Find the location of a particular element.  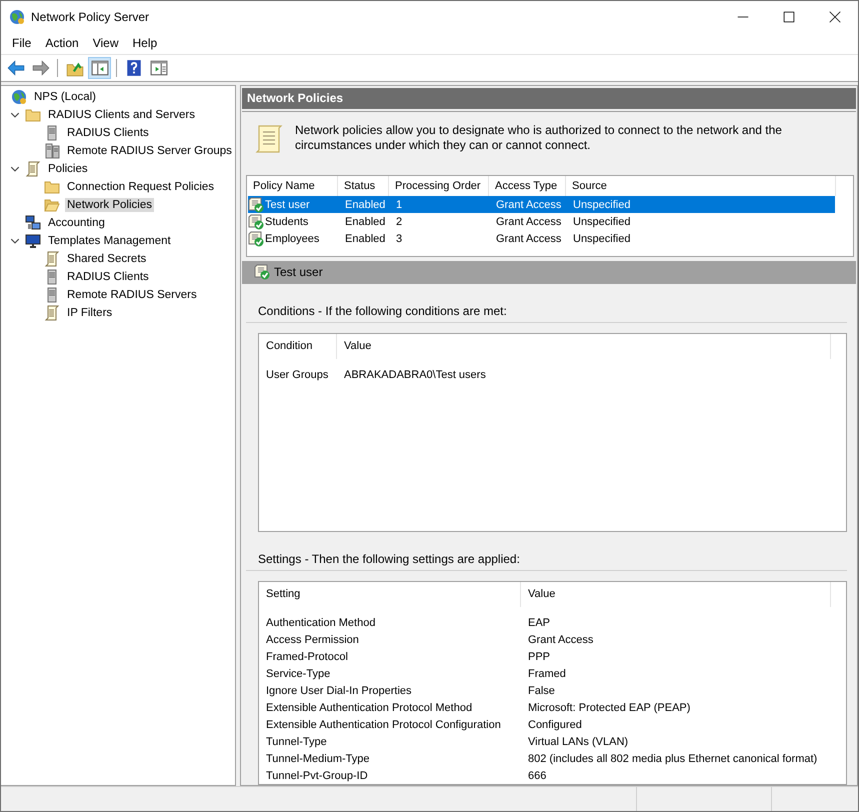

window-title: Network Policy Server is located at coordinates (90, 17).